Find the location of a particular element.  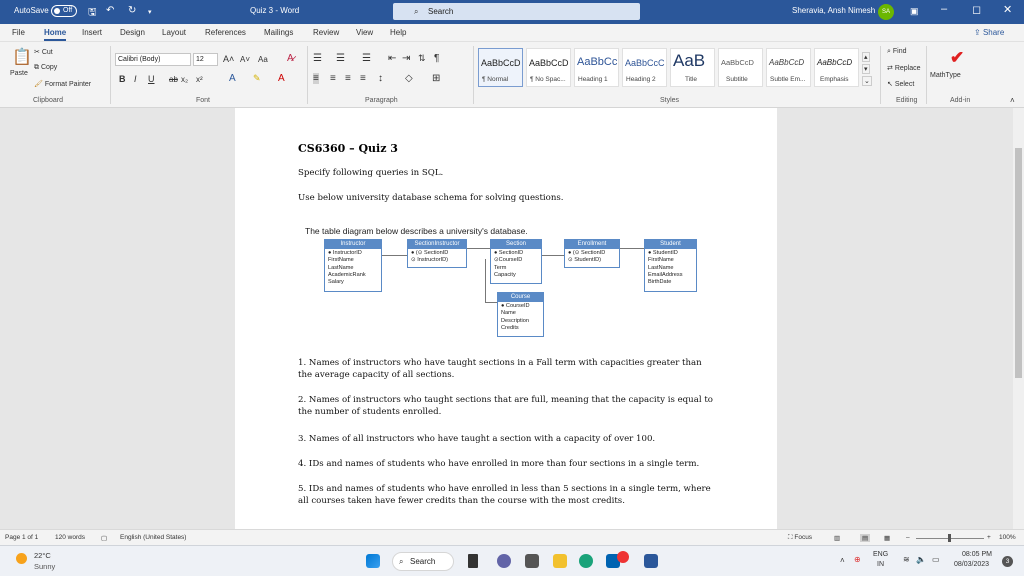

styles-scroll-down-icon: ▾ is located at coordinates (866, 69).